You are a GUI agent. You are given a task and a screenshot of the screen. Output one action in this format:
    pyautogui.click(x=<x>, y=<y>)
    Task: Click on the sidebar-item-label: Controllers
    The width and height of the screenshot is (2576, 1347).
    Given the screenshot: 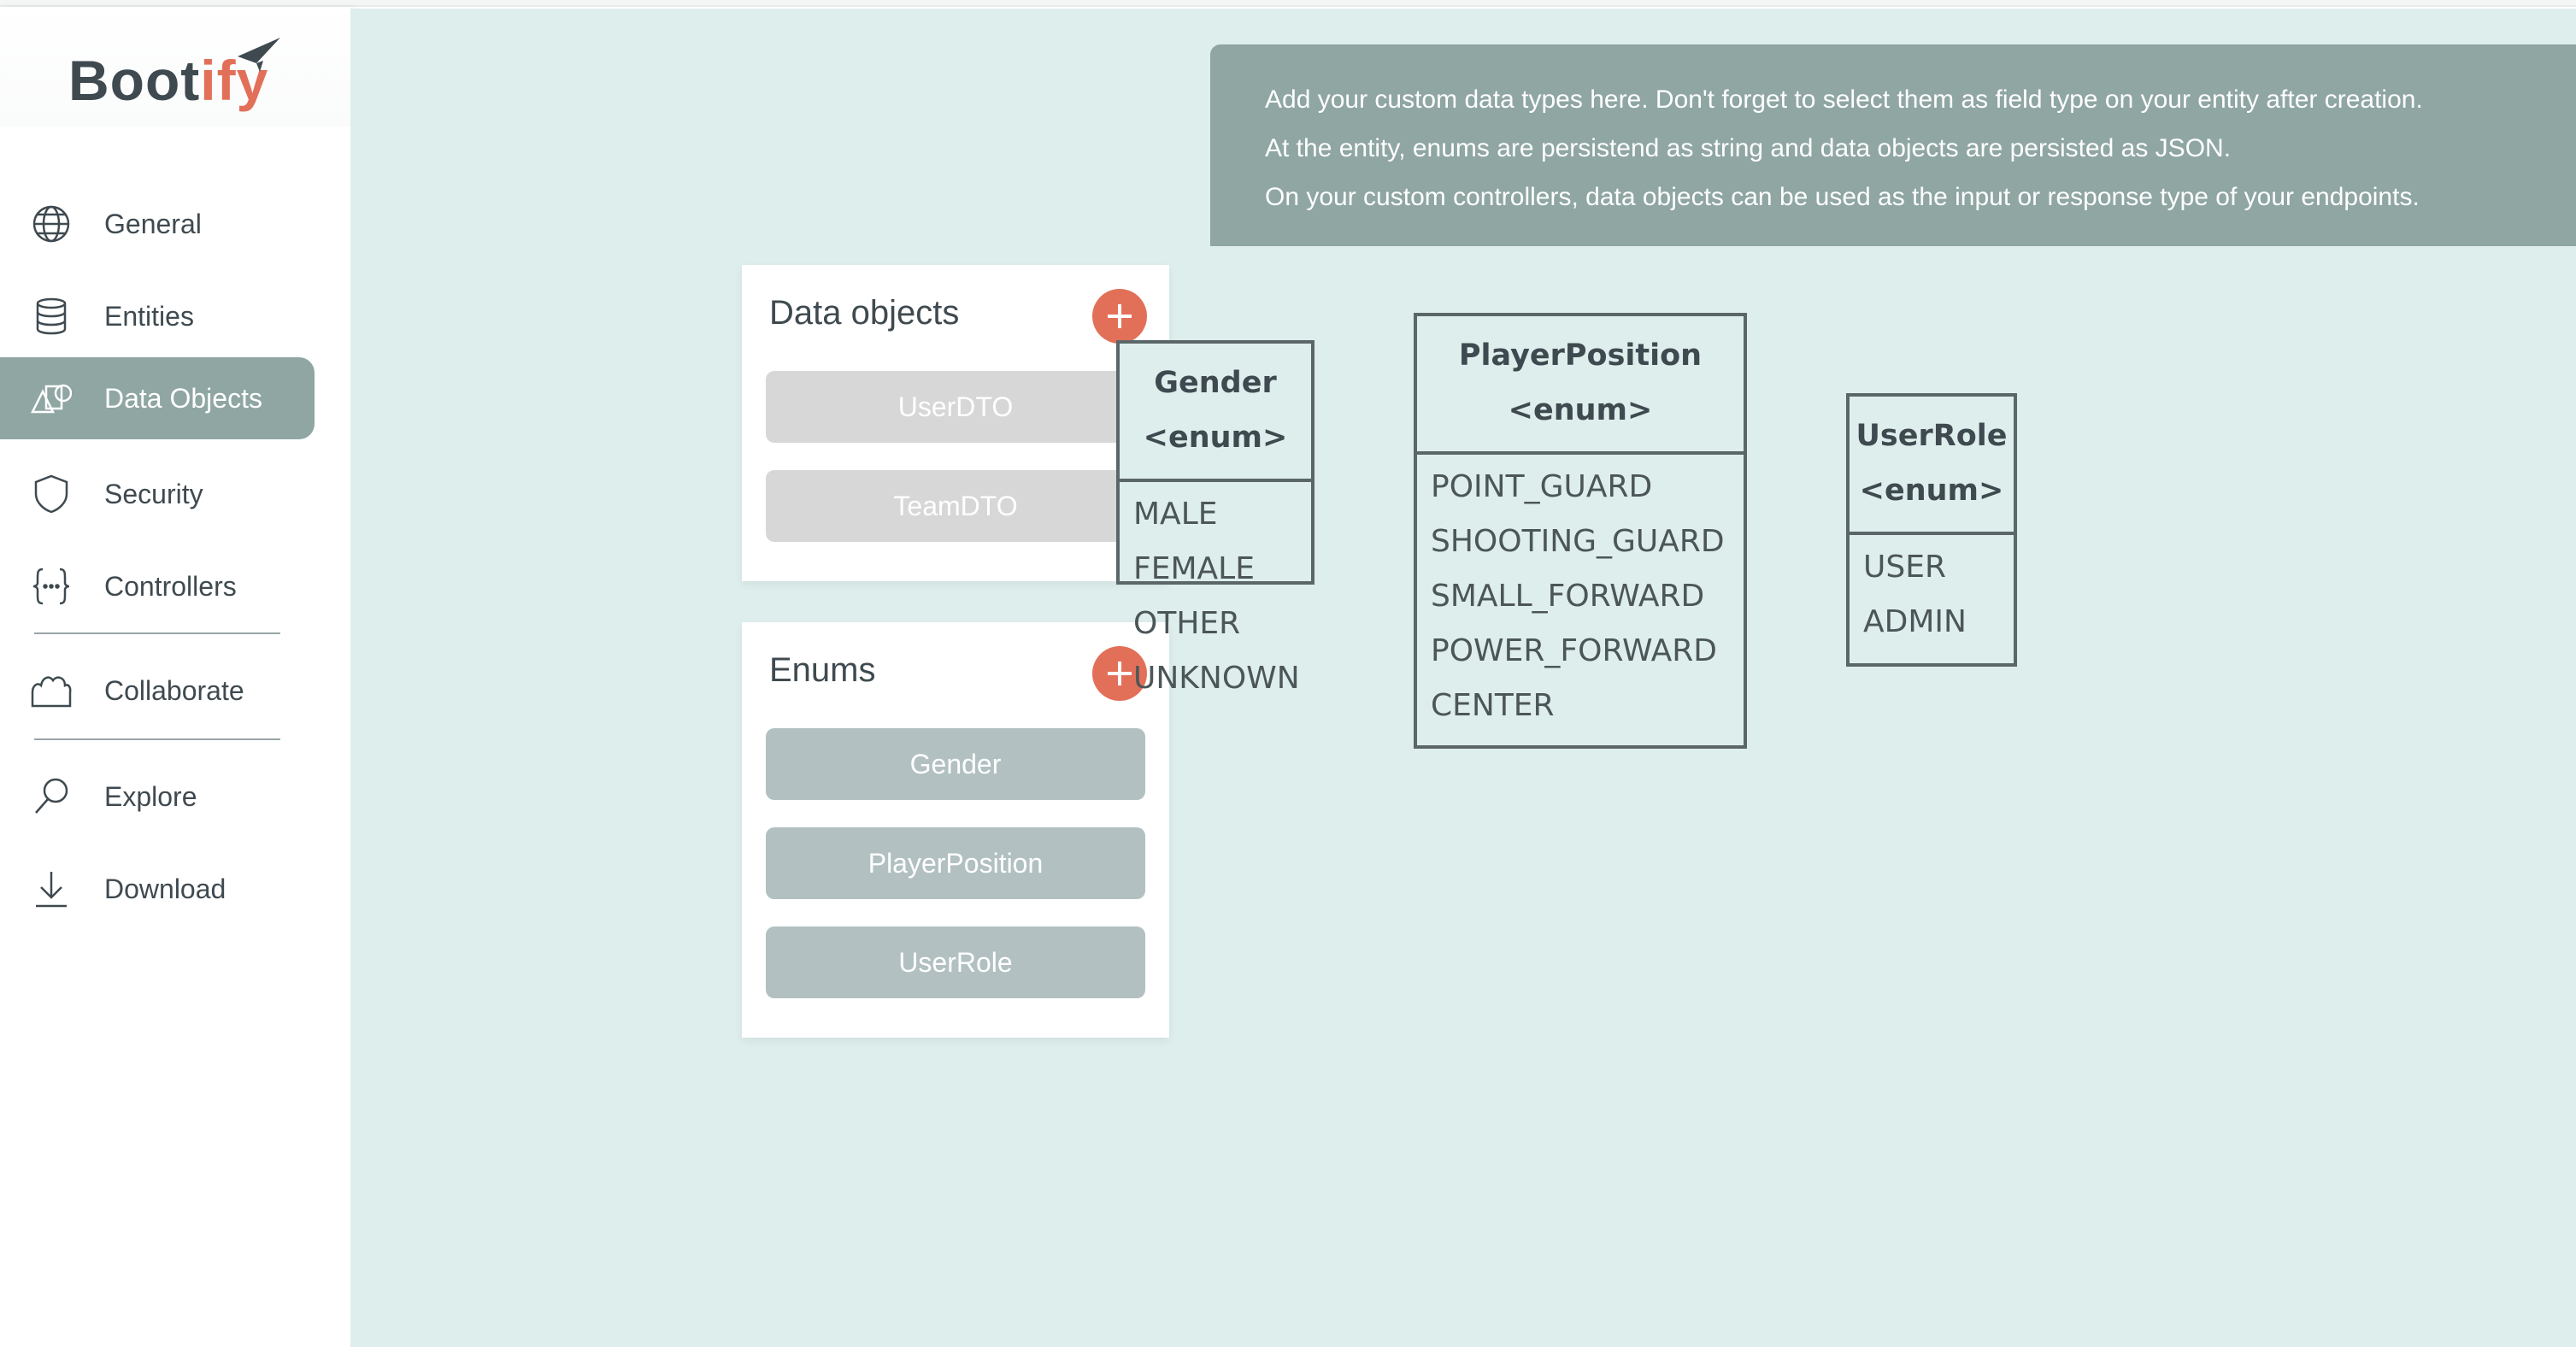 What is the action you would take?
    pyautogui.click(x=170, y=586)
    